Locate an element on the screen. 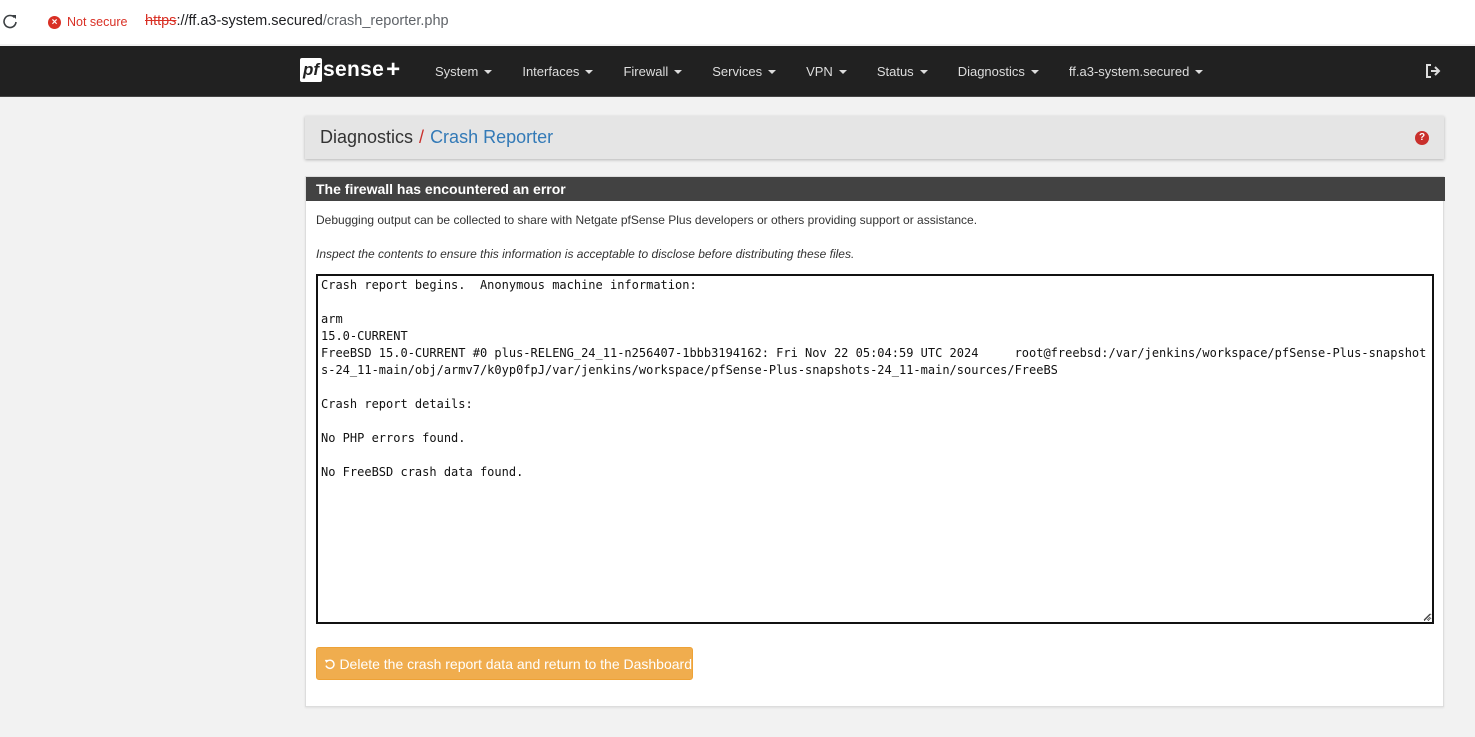 The image size is (1475, 737). logo-pf: pf is located at coordinates (311, 70).